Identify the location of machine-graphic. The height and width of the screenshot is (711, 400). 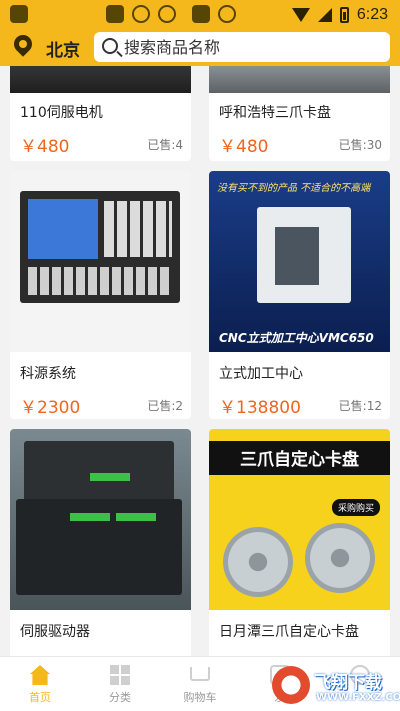
(304, 255).